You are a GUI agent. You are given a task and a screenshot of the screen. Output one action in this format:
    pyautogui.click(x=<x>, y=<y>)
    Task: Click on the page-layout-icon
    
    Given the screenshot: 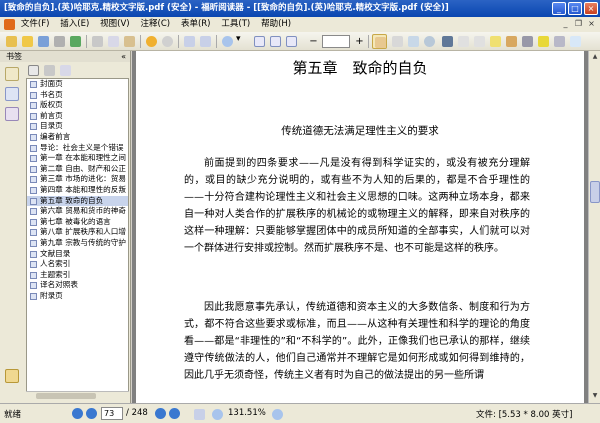 What is the action you would take?
    pyautogui.click(x=199, y=414)
    